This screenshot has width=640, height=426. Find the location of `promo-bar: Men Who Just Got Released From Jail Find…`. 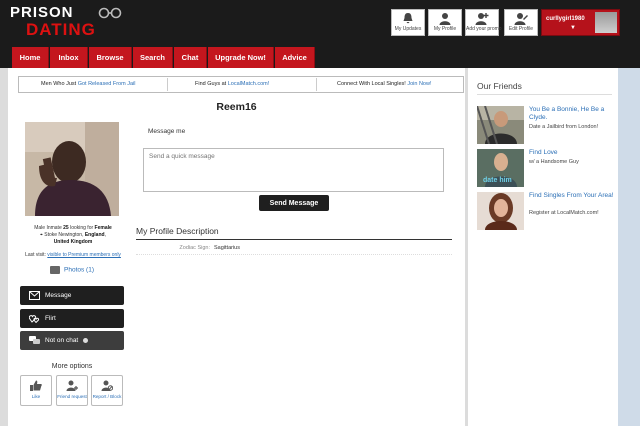

promo-bar: Men Who Just Got Released From Jail Find… is located at coordinates (241, 84).